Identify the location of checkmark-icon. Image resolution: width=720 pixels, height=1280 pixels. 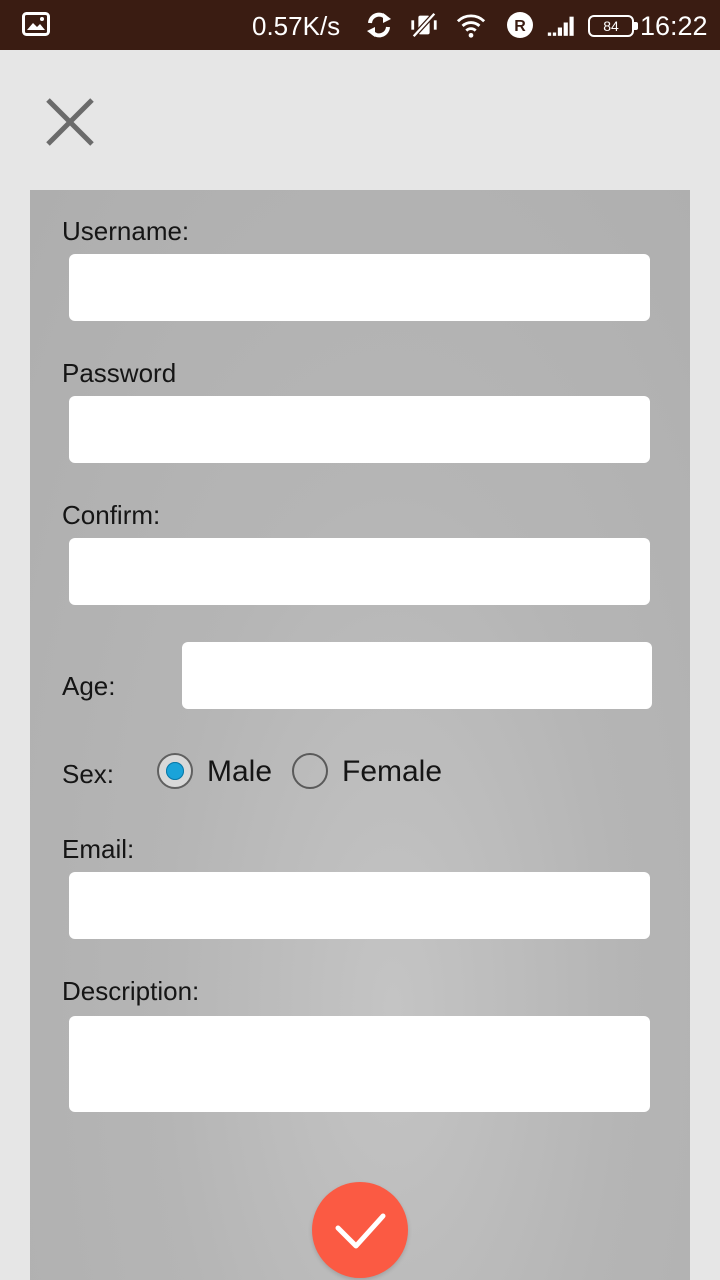
(360, 1231).